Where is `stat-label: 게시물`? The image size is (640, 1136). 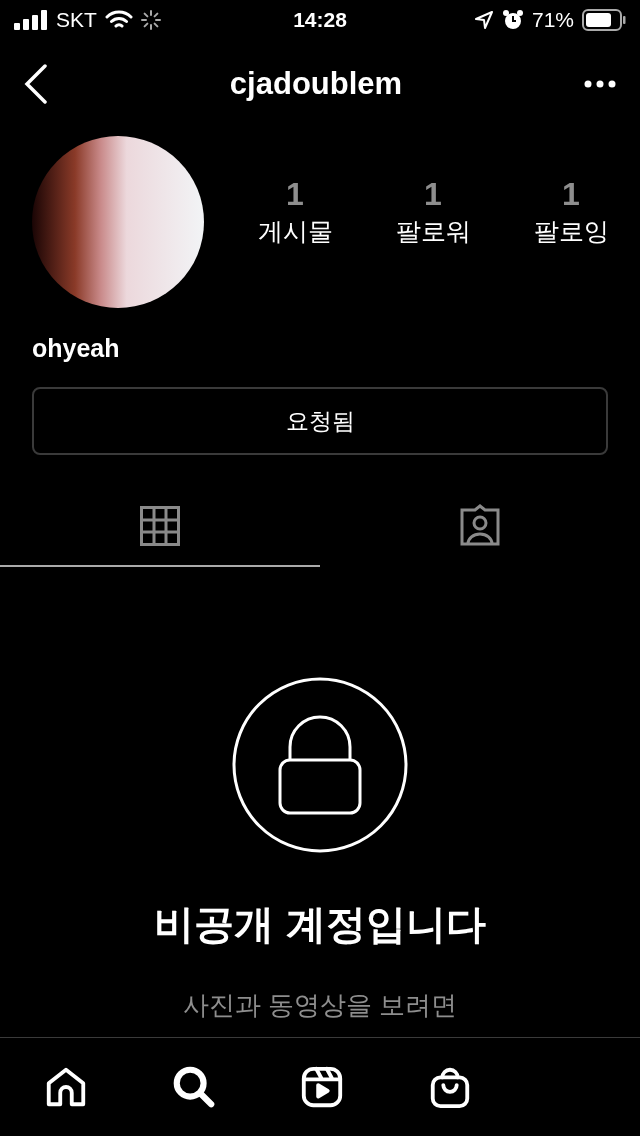
stat-label: 게시물 is located at coordinates (295, 231).